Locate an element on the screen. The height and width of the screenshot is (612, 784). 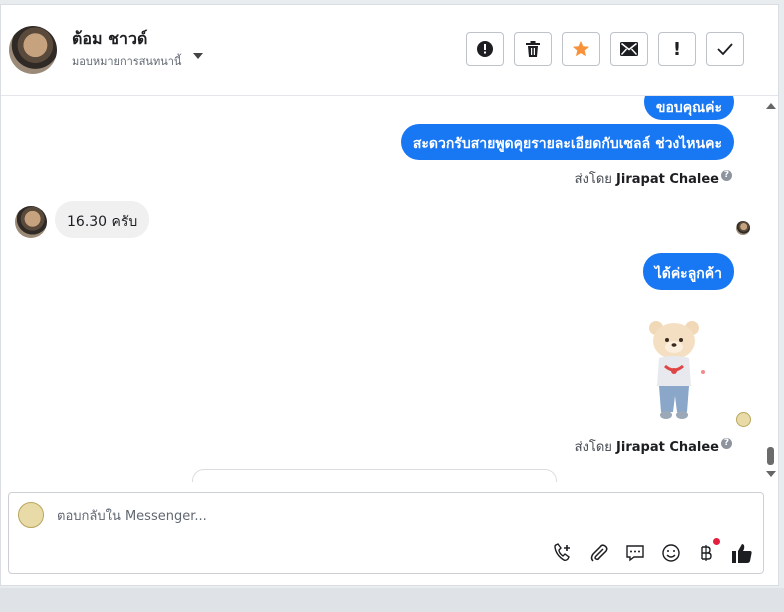
contact-avatar is located at coordinates (33, 50).